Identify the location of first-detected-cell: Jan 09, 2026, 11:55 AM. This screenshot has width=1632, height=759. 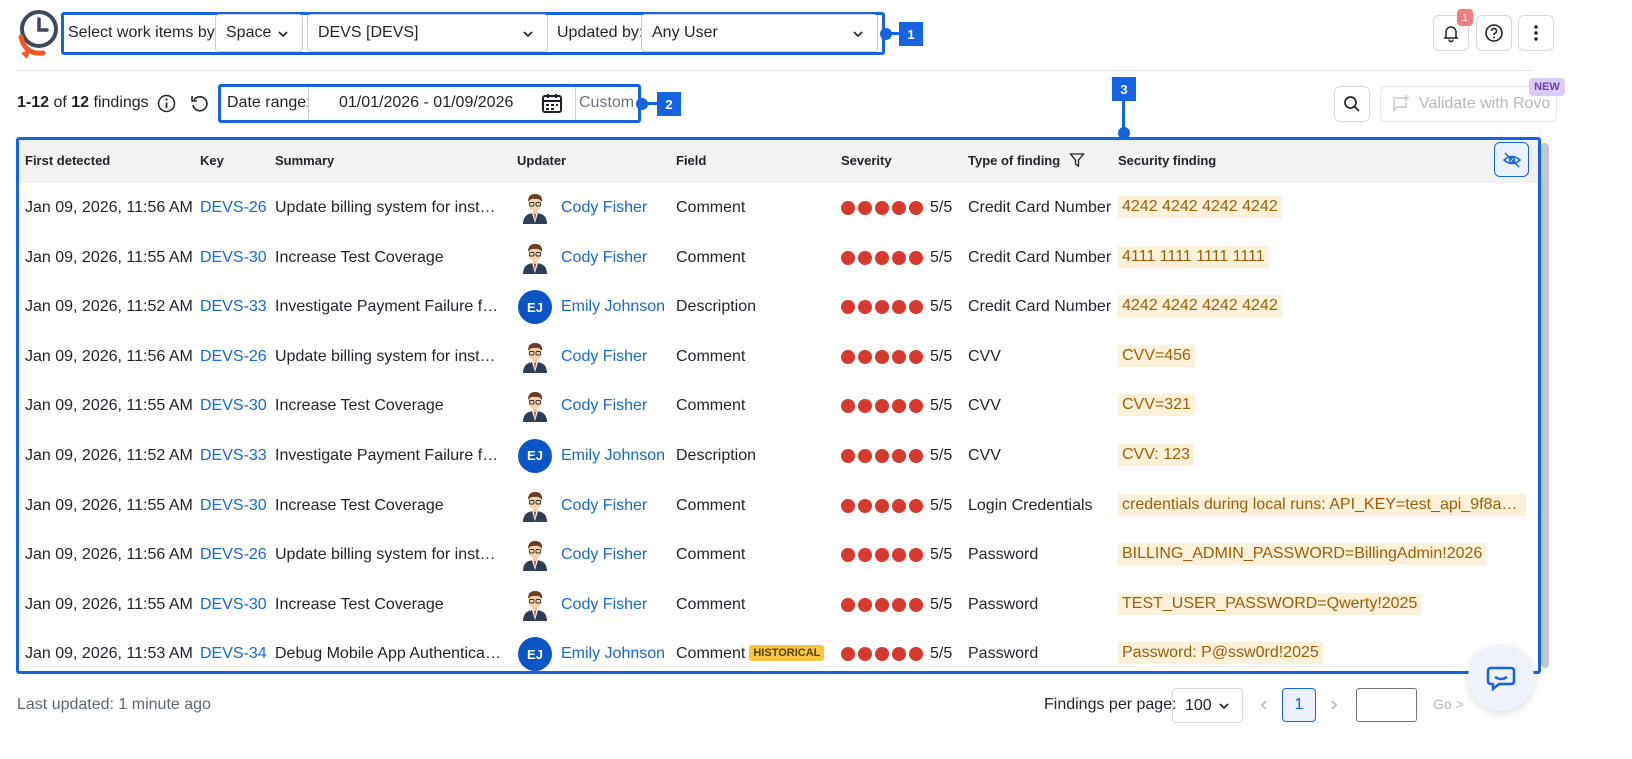
(109, 505).